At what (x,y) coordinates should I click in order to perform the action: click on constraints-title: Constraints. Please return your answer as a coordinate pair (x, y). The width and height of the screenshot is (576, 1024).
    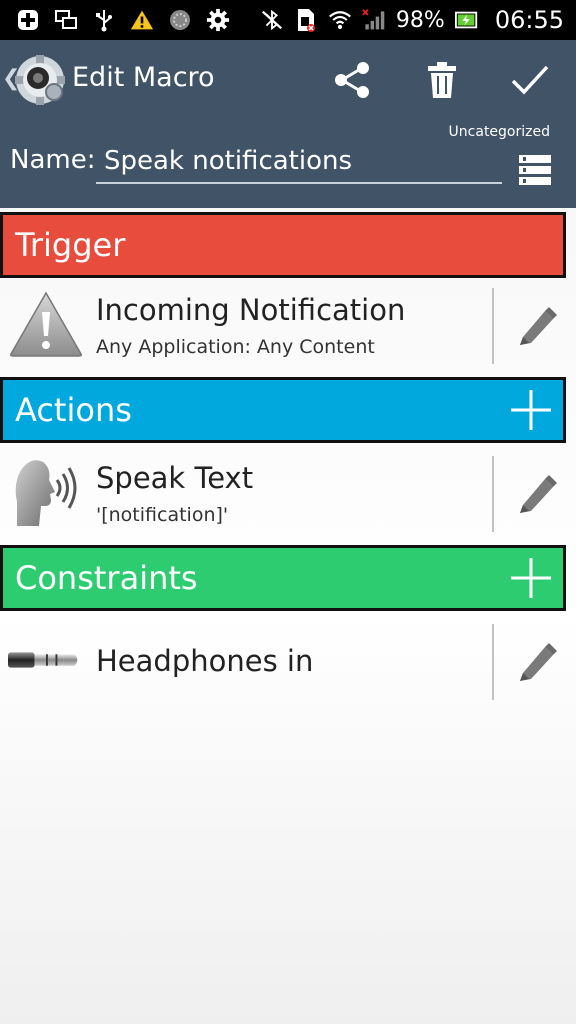
    Looking at the image, I should click on (106, 578).